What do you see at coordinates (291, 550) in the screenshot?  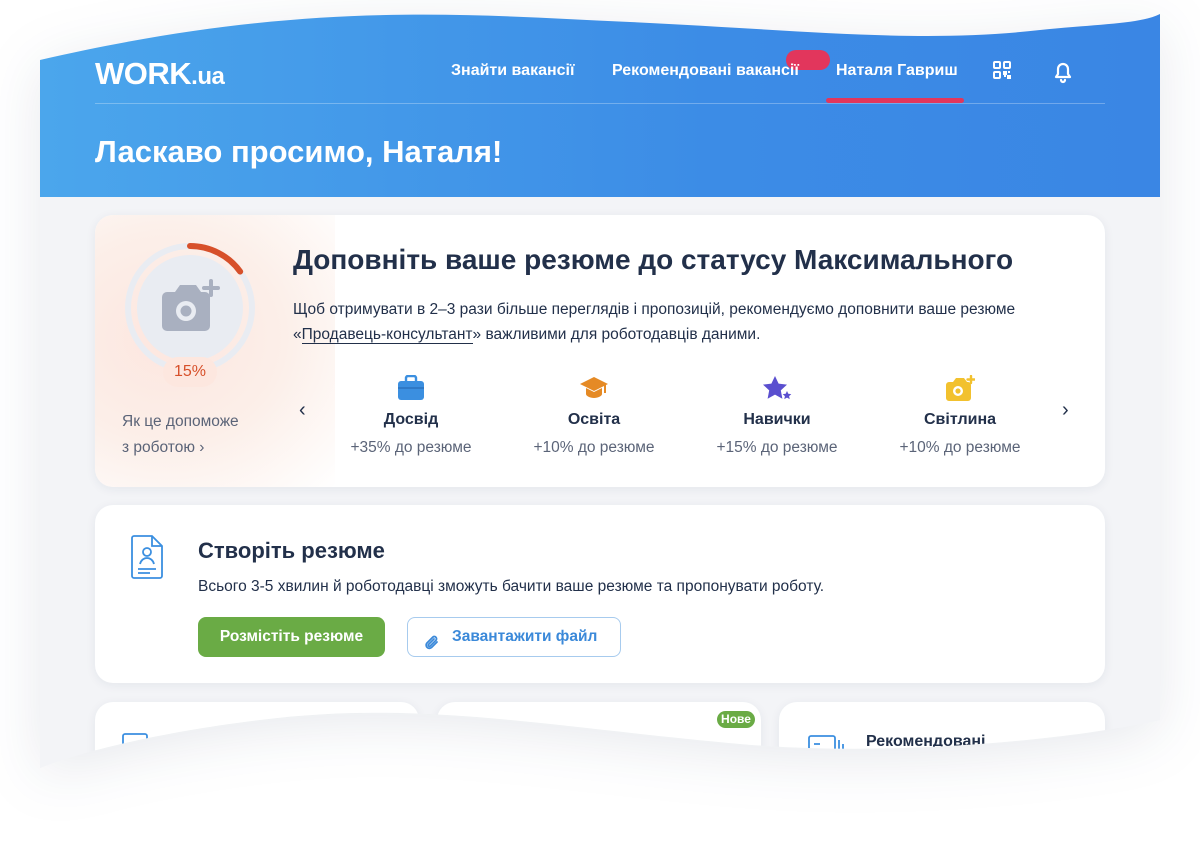 I see `create-resume-title: Створіть резюме` at bounding box center [291, 550].